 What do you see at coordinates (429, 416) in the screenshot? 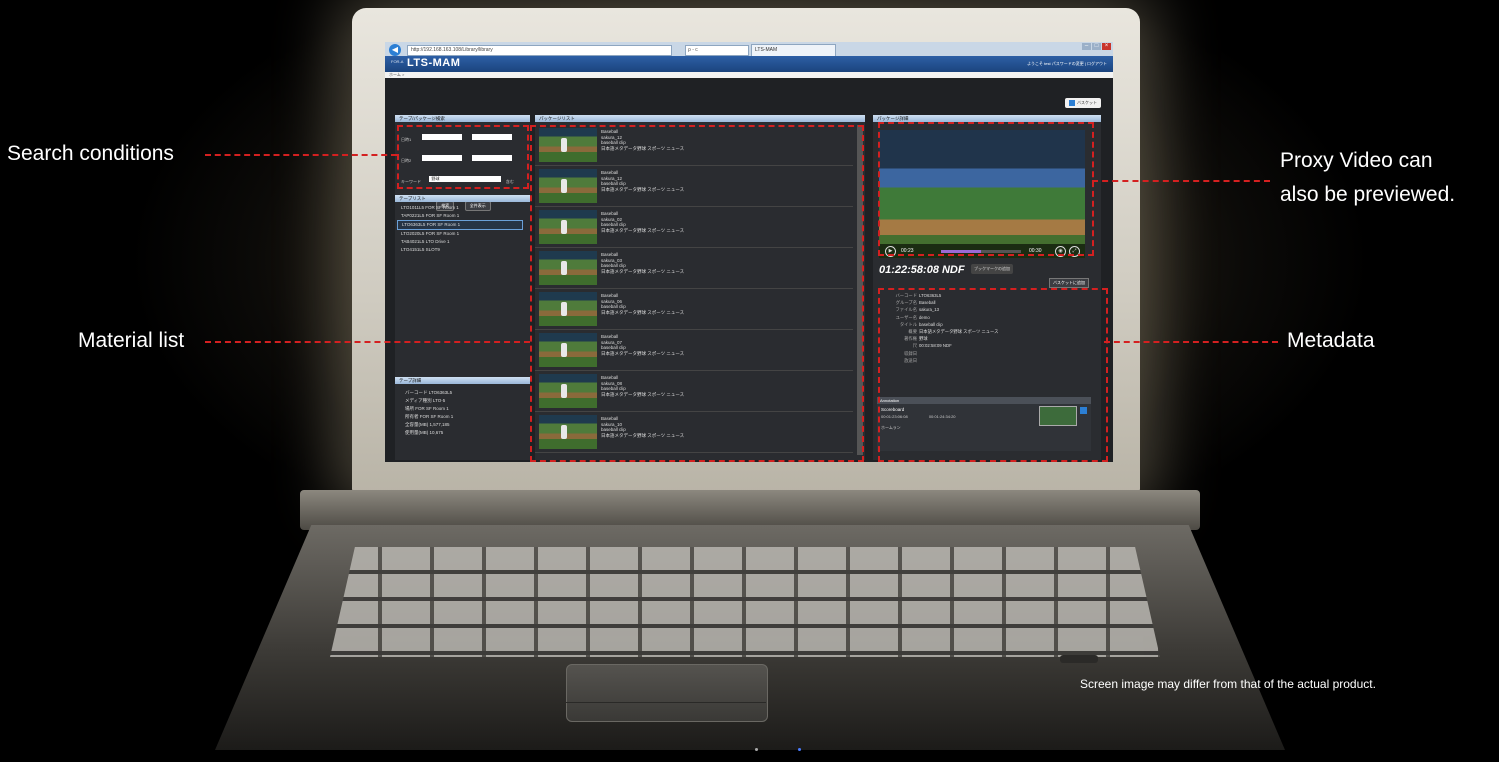
I see `tape-detail-row: 所有者 FOR SF Room 1` at bounding box center [429, 416].